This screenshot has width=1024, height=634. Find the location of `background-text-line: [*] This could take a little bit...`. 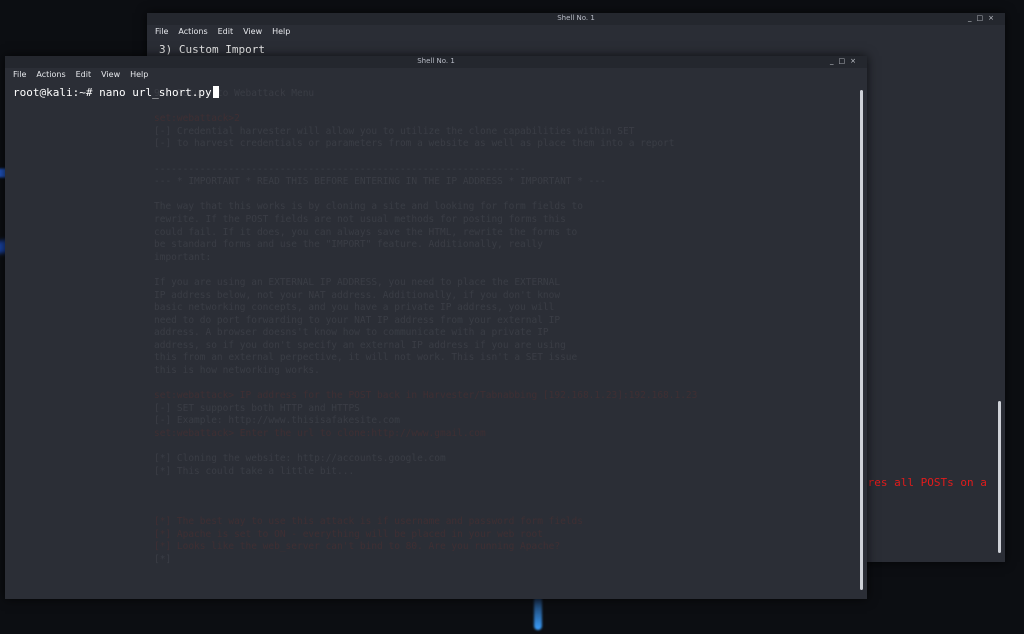

background-text-line: [*] This could take a little bit... is located at coordinates (254, 471).